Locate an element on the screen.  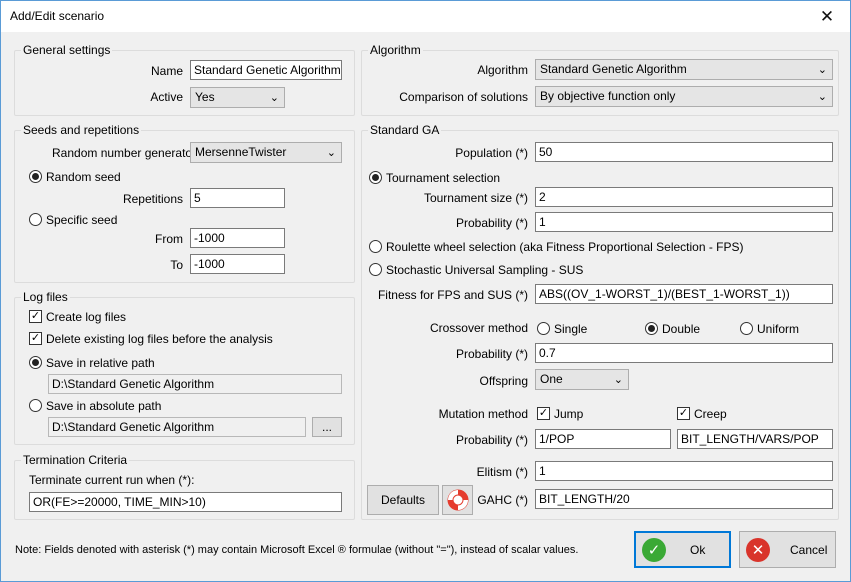
active-label: Active is located at coordinates (166, 97).